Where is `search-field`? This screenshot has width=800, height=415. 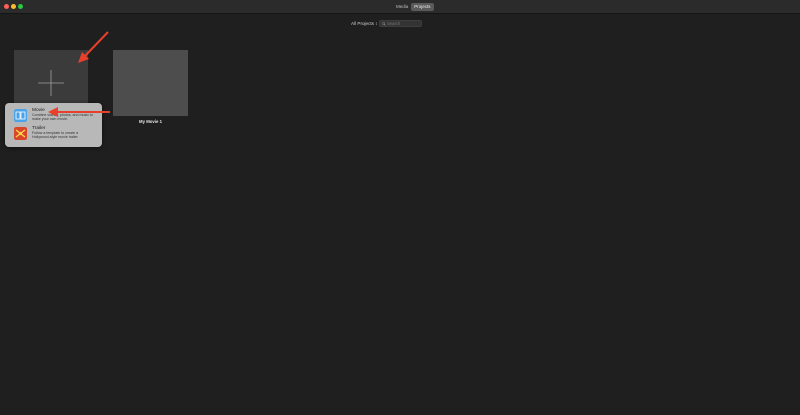 search-field is located at coordinates (400, 23).